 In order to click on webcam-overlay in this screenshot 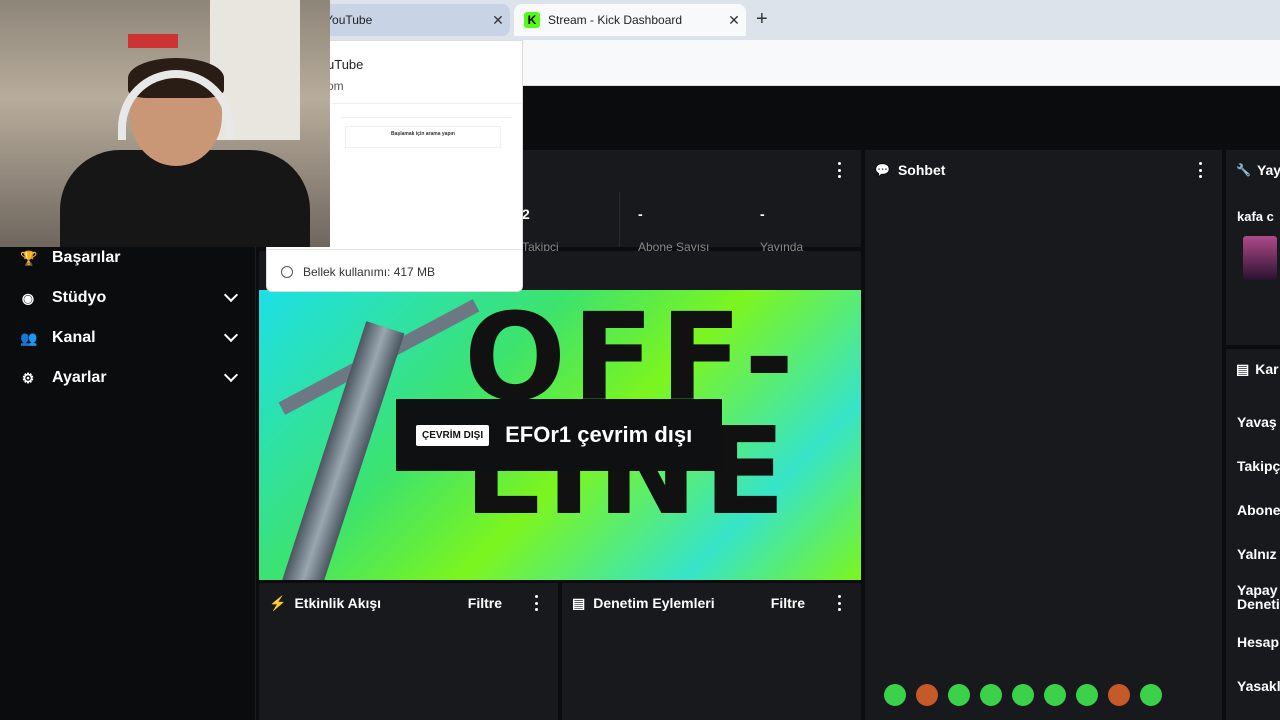, I will do `click(165, 123)`.